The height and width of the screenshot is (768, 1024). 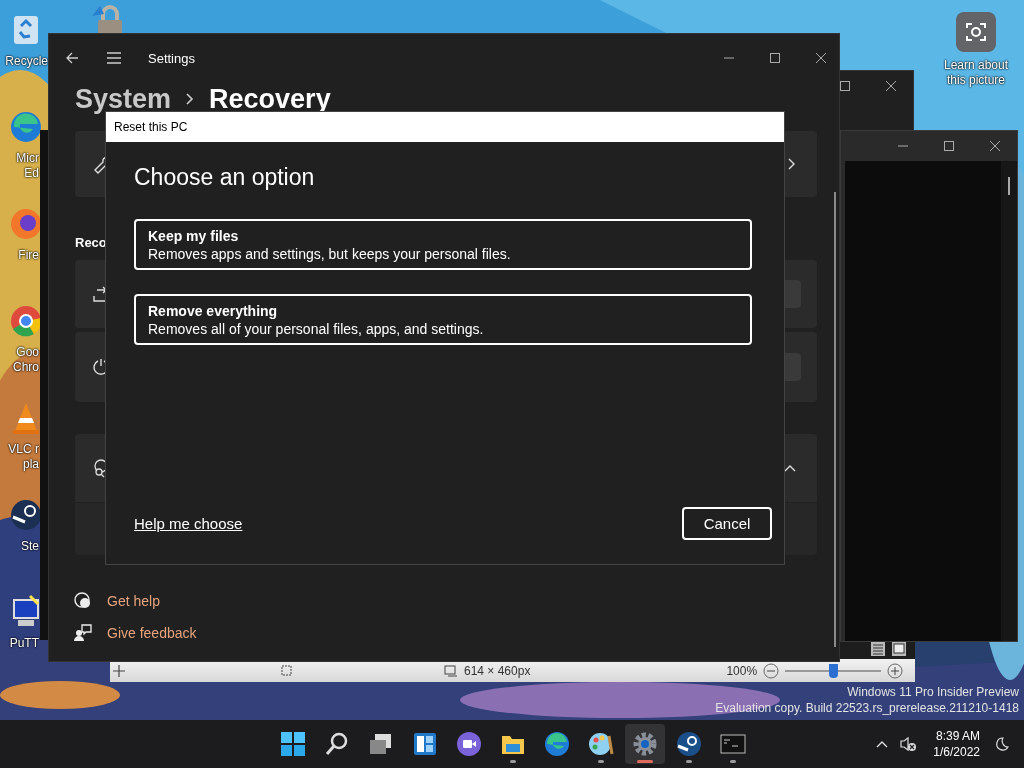 What do you see at coordinates (451, 670) in the screenshot?
I see `canvas-size-icon` at bounding box center [451, 670].